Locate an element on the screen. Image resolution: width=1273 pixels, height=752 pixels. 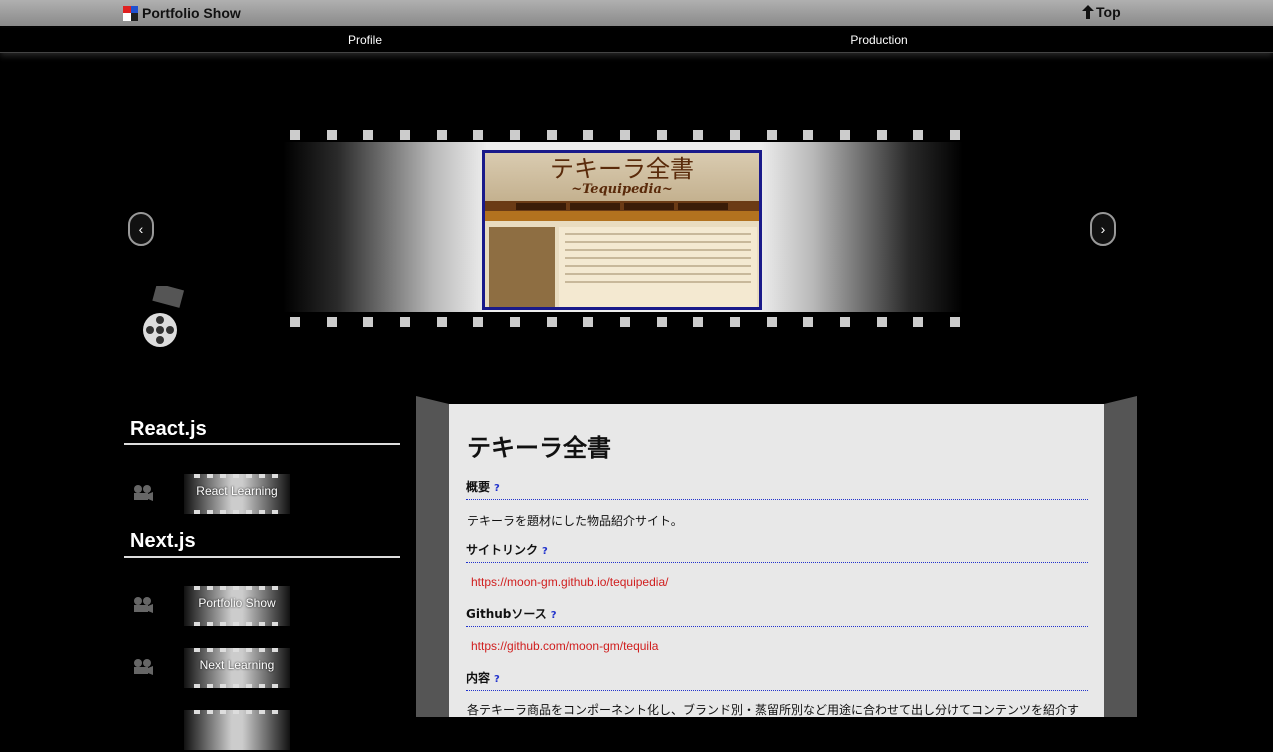
category-next: Next.js is located at coordinates (163, 541).